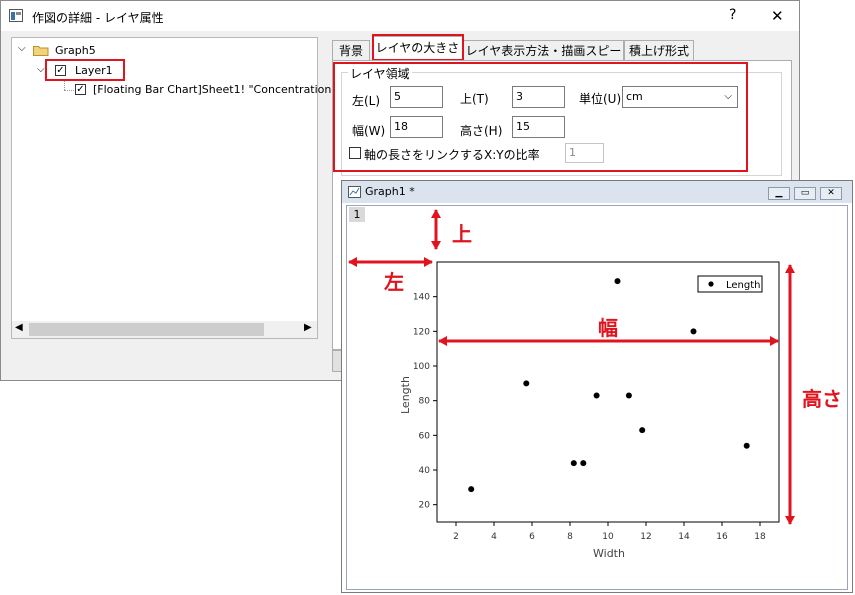  I want to click on y-tick-label: 120, so click(421, 332).